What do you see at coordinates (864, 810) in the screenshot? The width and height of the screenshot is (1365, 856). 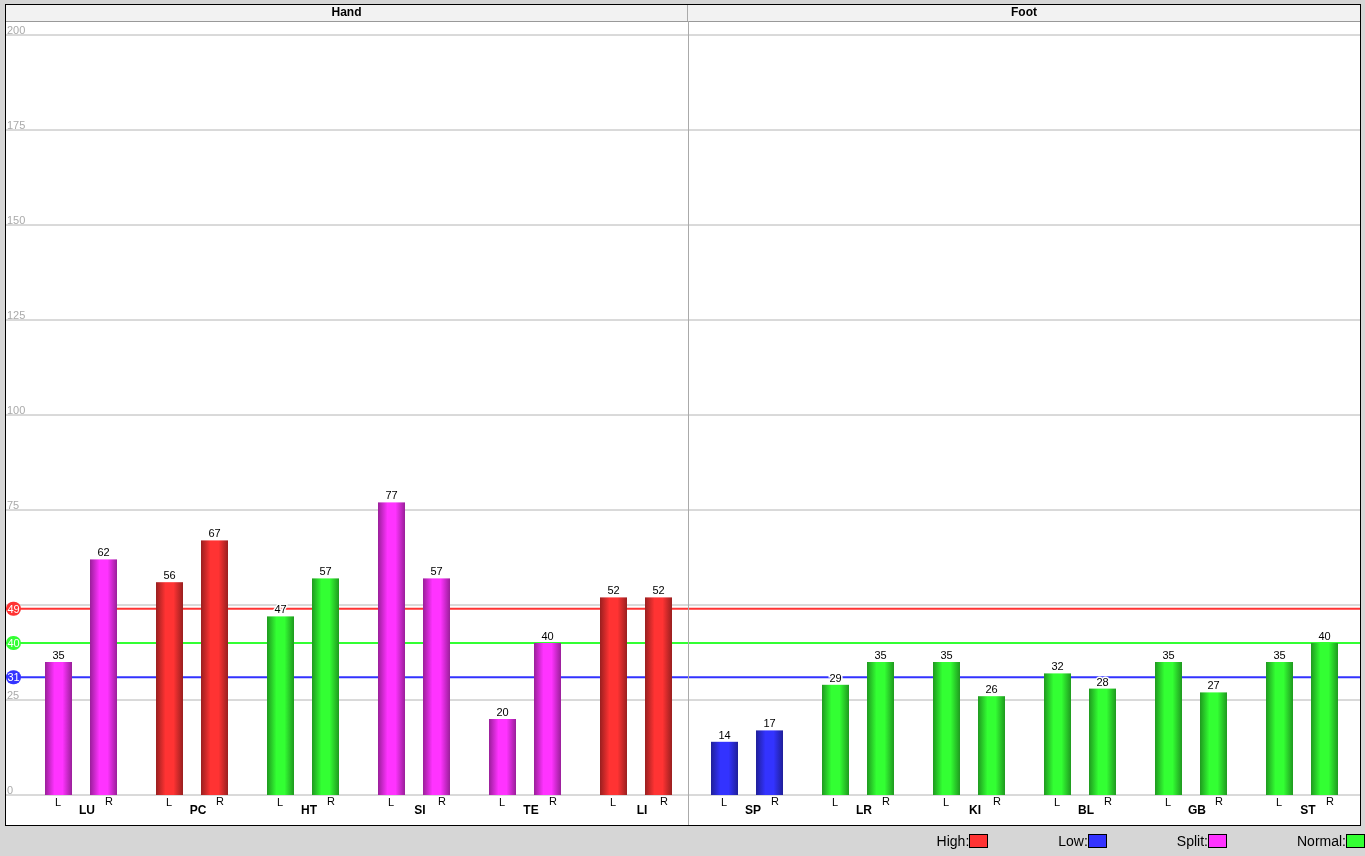 I see `category-label: LR` at bounding box center [864, 810].